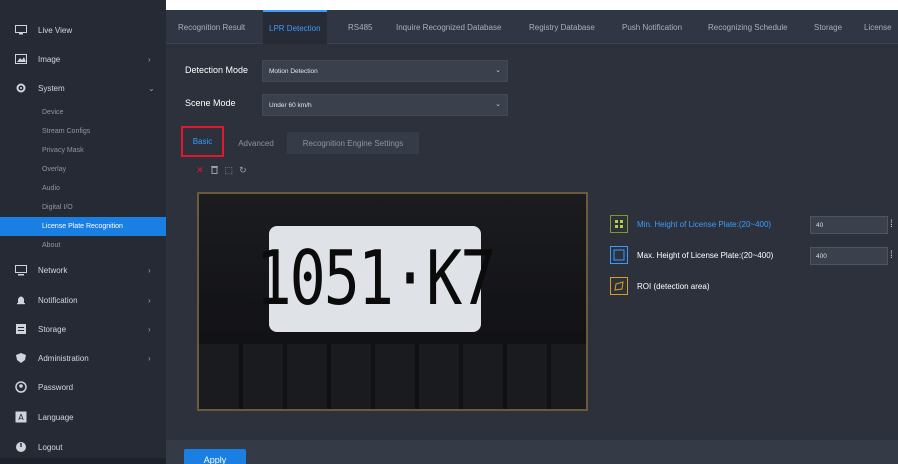  Describe the element at coordinates (652, 27) in the screenshot. I see `tab-push-notification: Push Notification` at that location.